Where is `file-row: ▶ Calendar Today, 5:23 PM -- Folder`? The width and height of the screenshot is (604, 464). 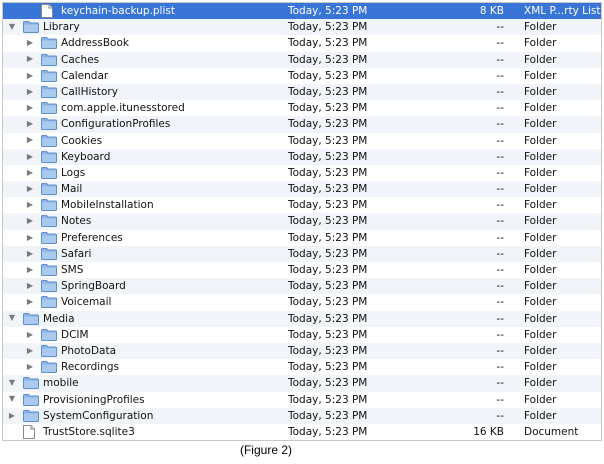
file-row: ▶ Calendar Today, 5:23 PM -- Folder is located at coordinates (302, 76).